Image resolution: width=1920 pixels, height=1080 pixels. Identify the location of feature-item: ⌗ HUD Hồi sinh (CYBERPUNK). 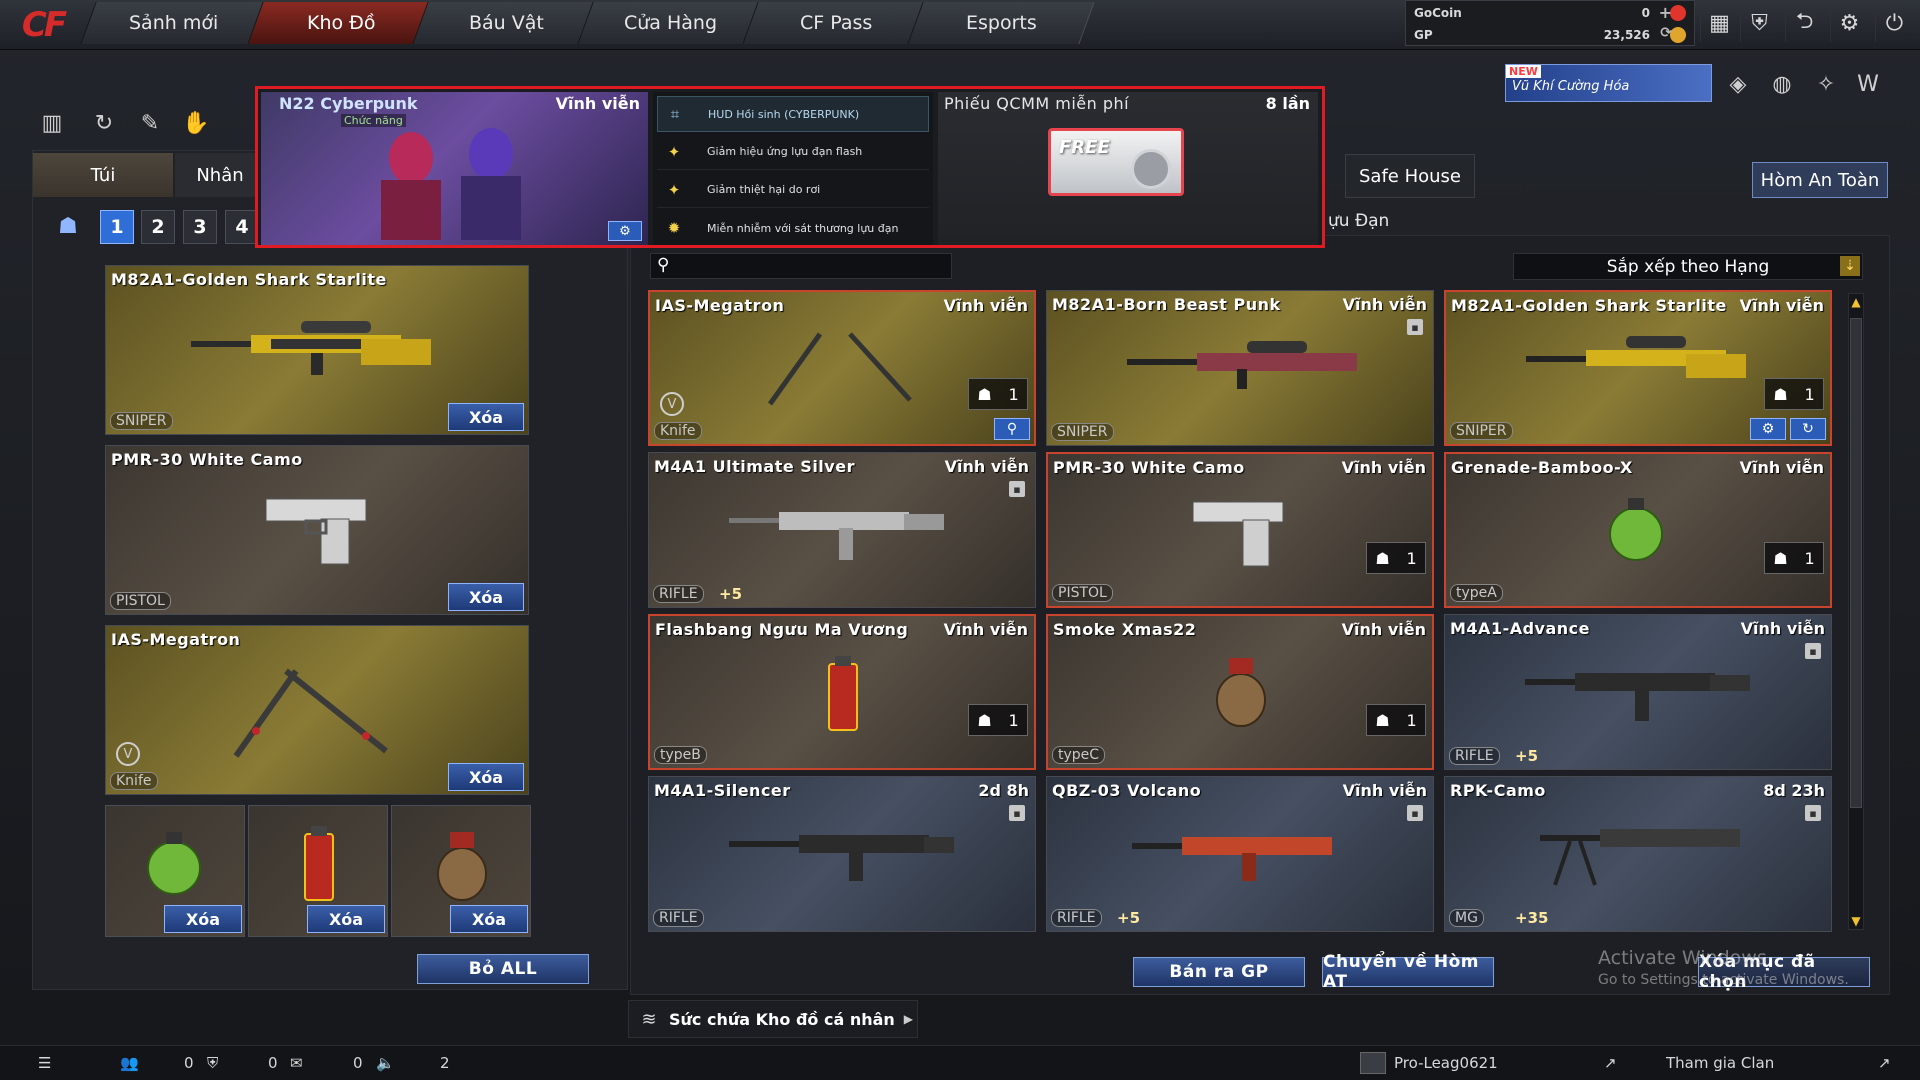
(793, 114).